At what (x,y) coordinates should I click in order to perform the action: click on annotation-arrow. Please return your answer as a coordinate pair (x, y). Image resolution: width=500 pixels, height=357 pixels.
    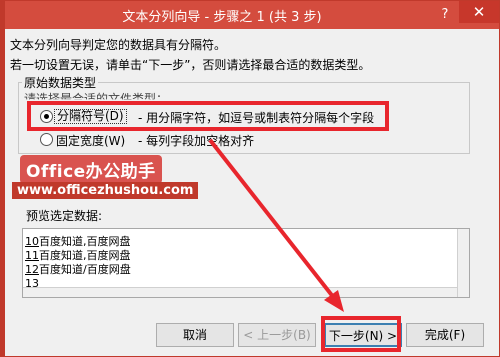
    Looking at the image, I should click on (276, 225).